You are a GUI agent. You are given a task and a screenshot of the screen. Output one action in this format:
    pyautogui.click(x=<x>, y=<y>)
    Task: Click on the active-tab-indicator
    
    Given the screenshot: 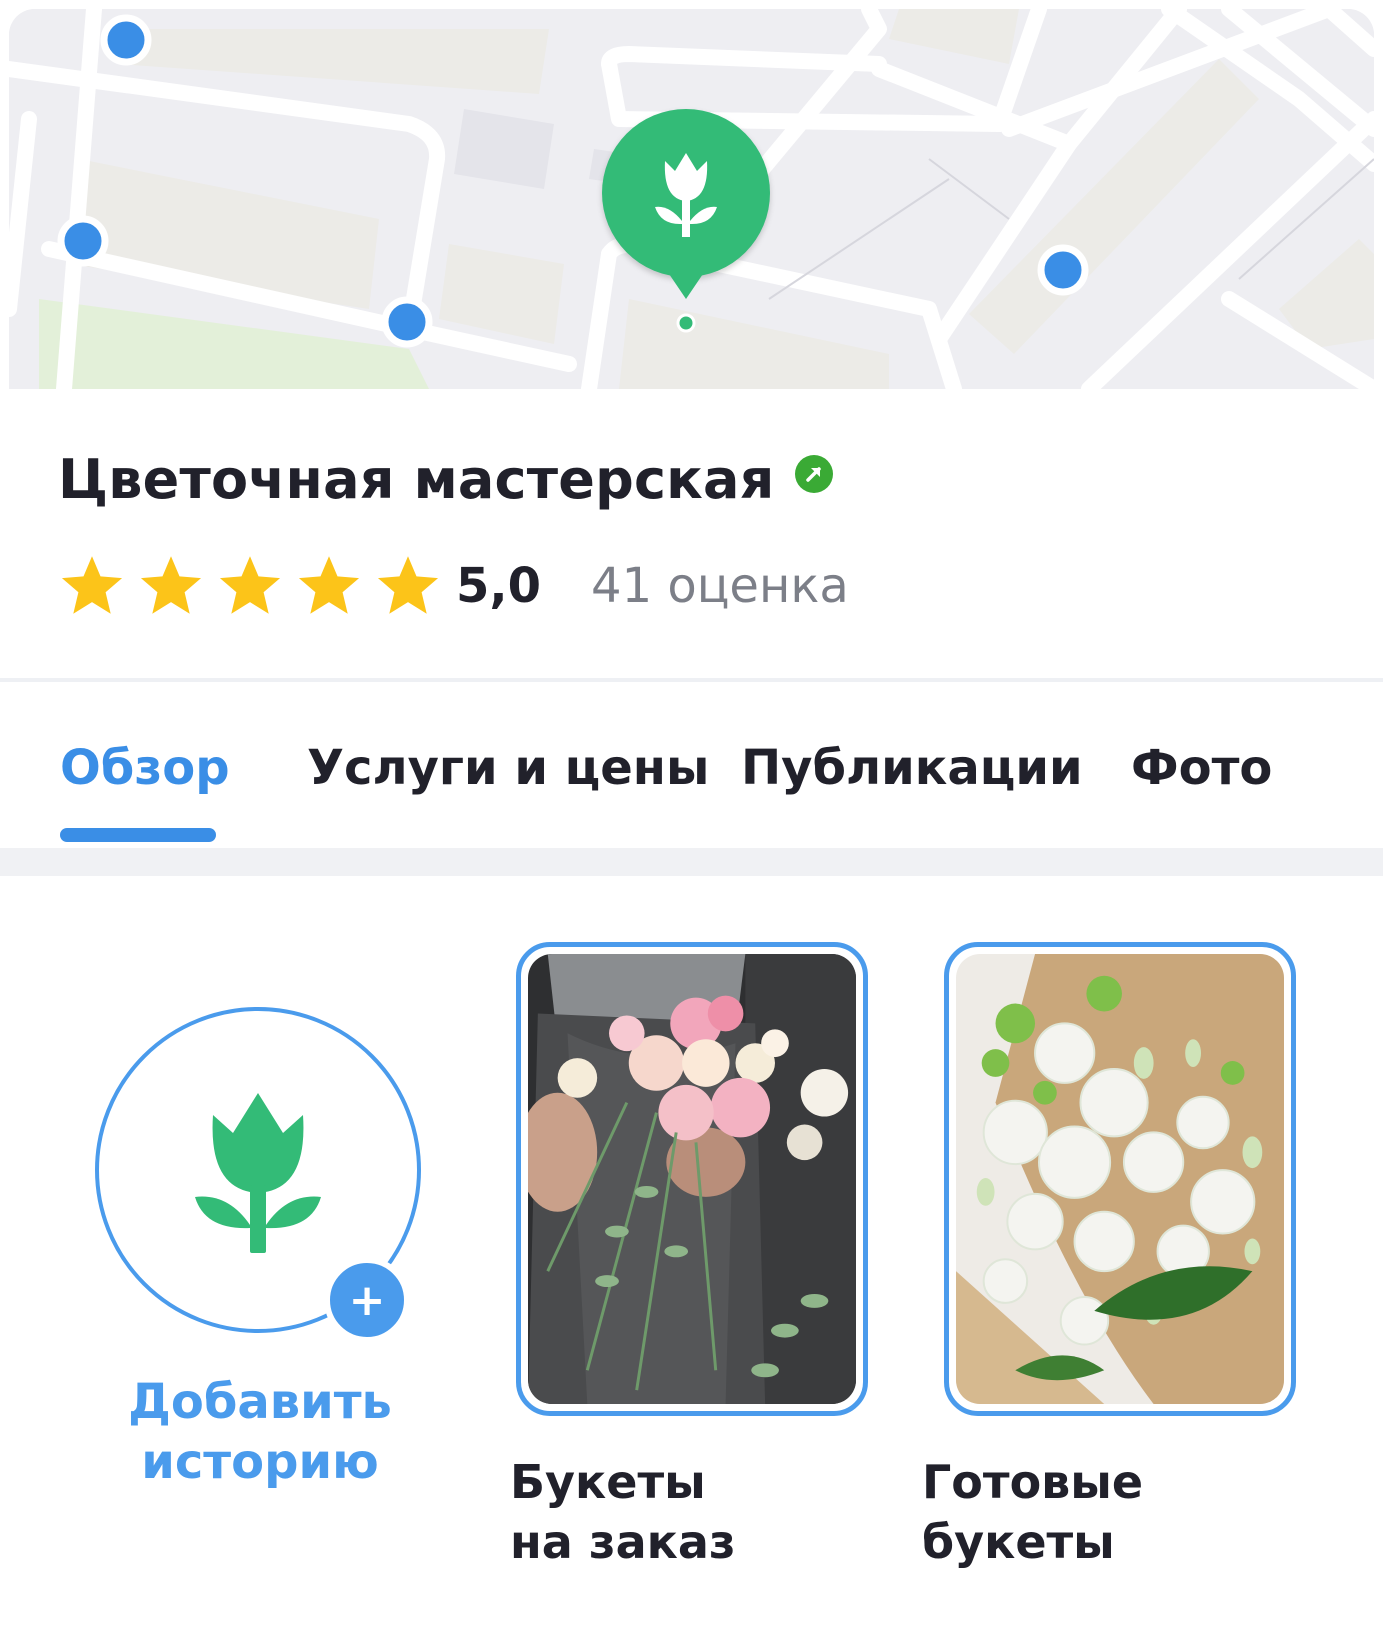 What is the action you would take?
    pyautogui.click(x=138, y=835)
    